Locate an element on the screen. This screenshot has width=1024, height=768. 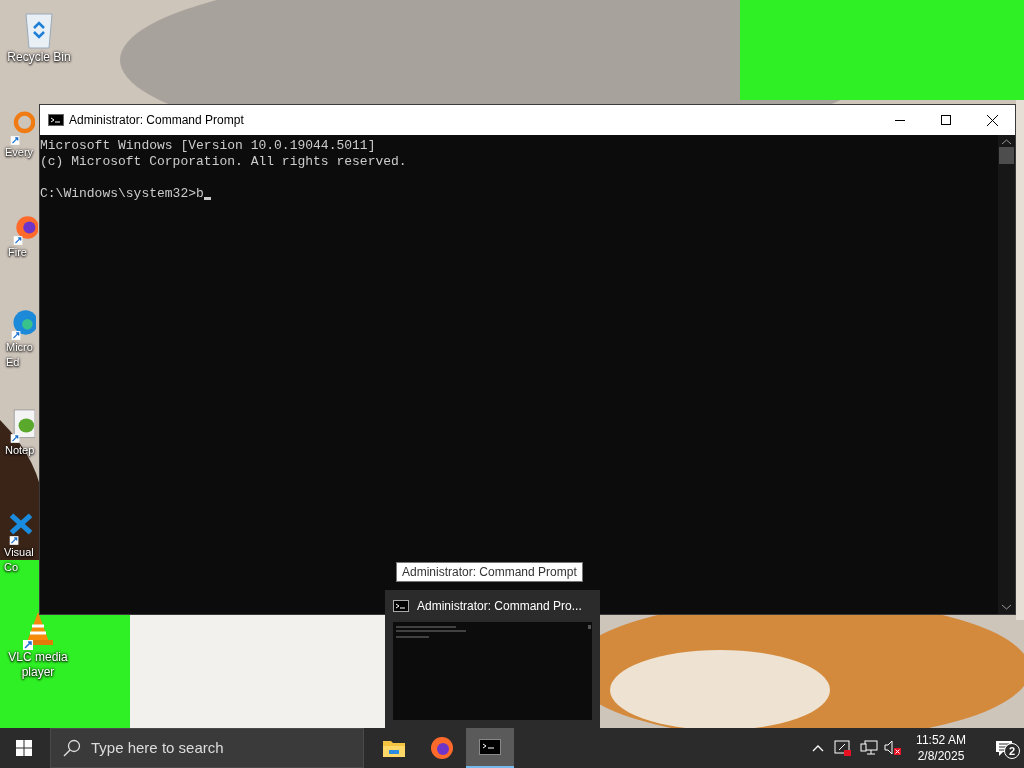
clock-time: 11:52 AM is located at coordinates (941, 740).